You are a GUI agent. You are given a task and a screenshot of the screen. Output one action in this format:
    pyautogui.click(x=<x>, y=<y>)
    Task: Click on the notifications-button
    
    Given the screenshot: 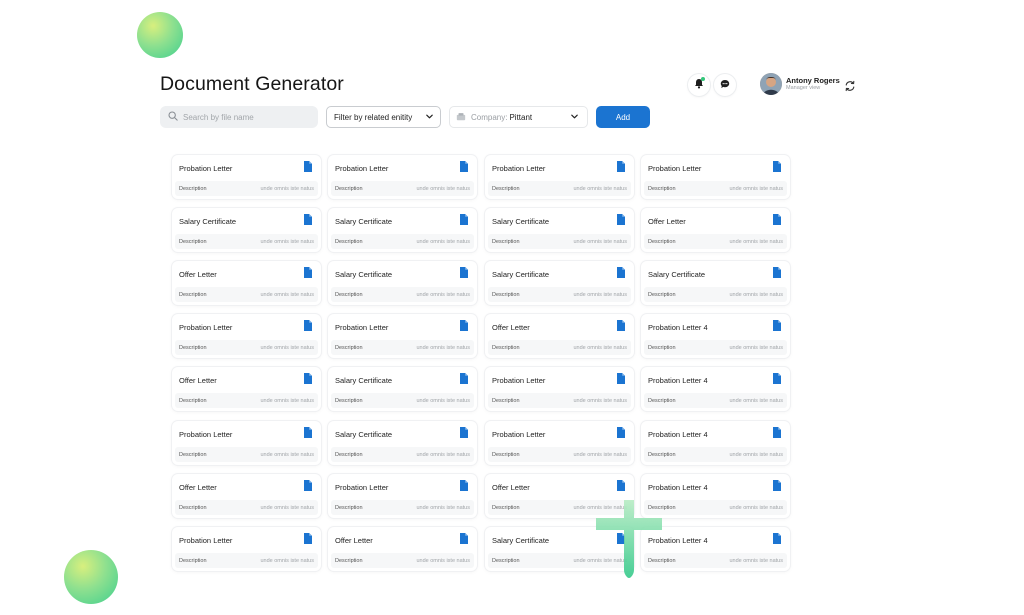 What is the action you would take?
    pyautogui.click(x=699, y=85)
    